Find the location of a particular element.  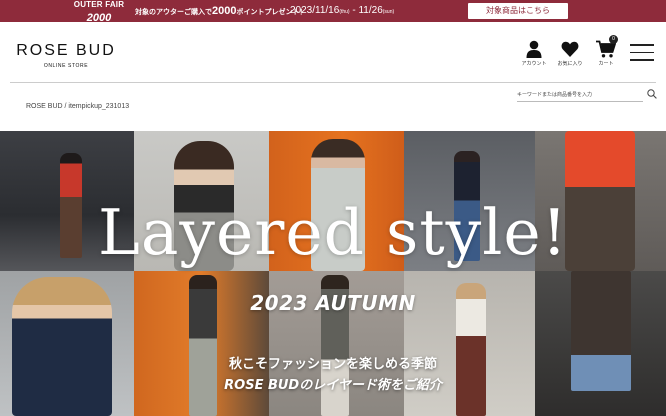

heart-icon is located at coordinates (570, 49).